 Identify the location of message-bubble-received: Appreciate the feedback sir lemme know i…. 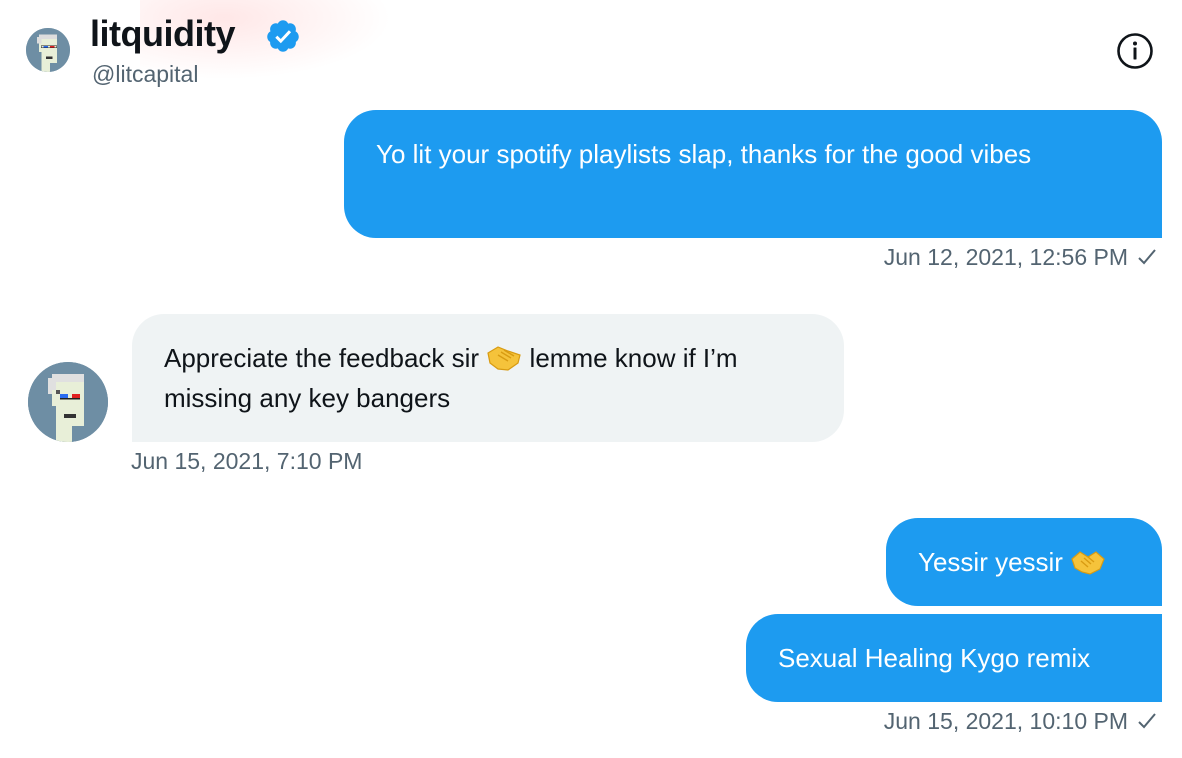
(488, 378).